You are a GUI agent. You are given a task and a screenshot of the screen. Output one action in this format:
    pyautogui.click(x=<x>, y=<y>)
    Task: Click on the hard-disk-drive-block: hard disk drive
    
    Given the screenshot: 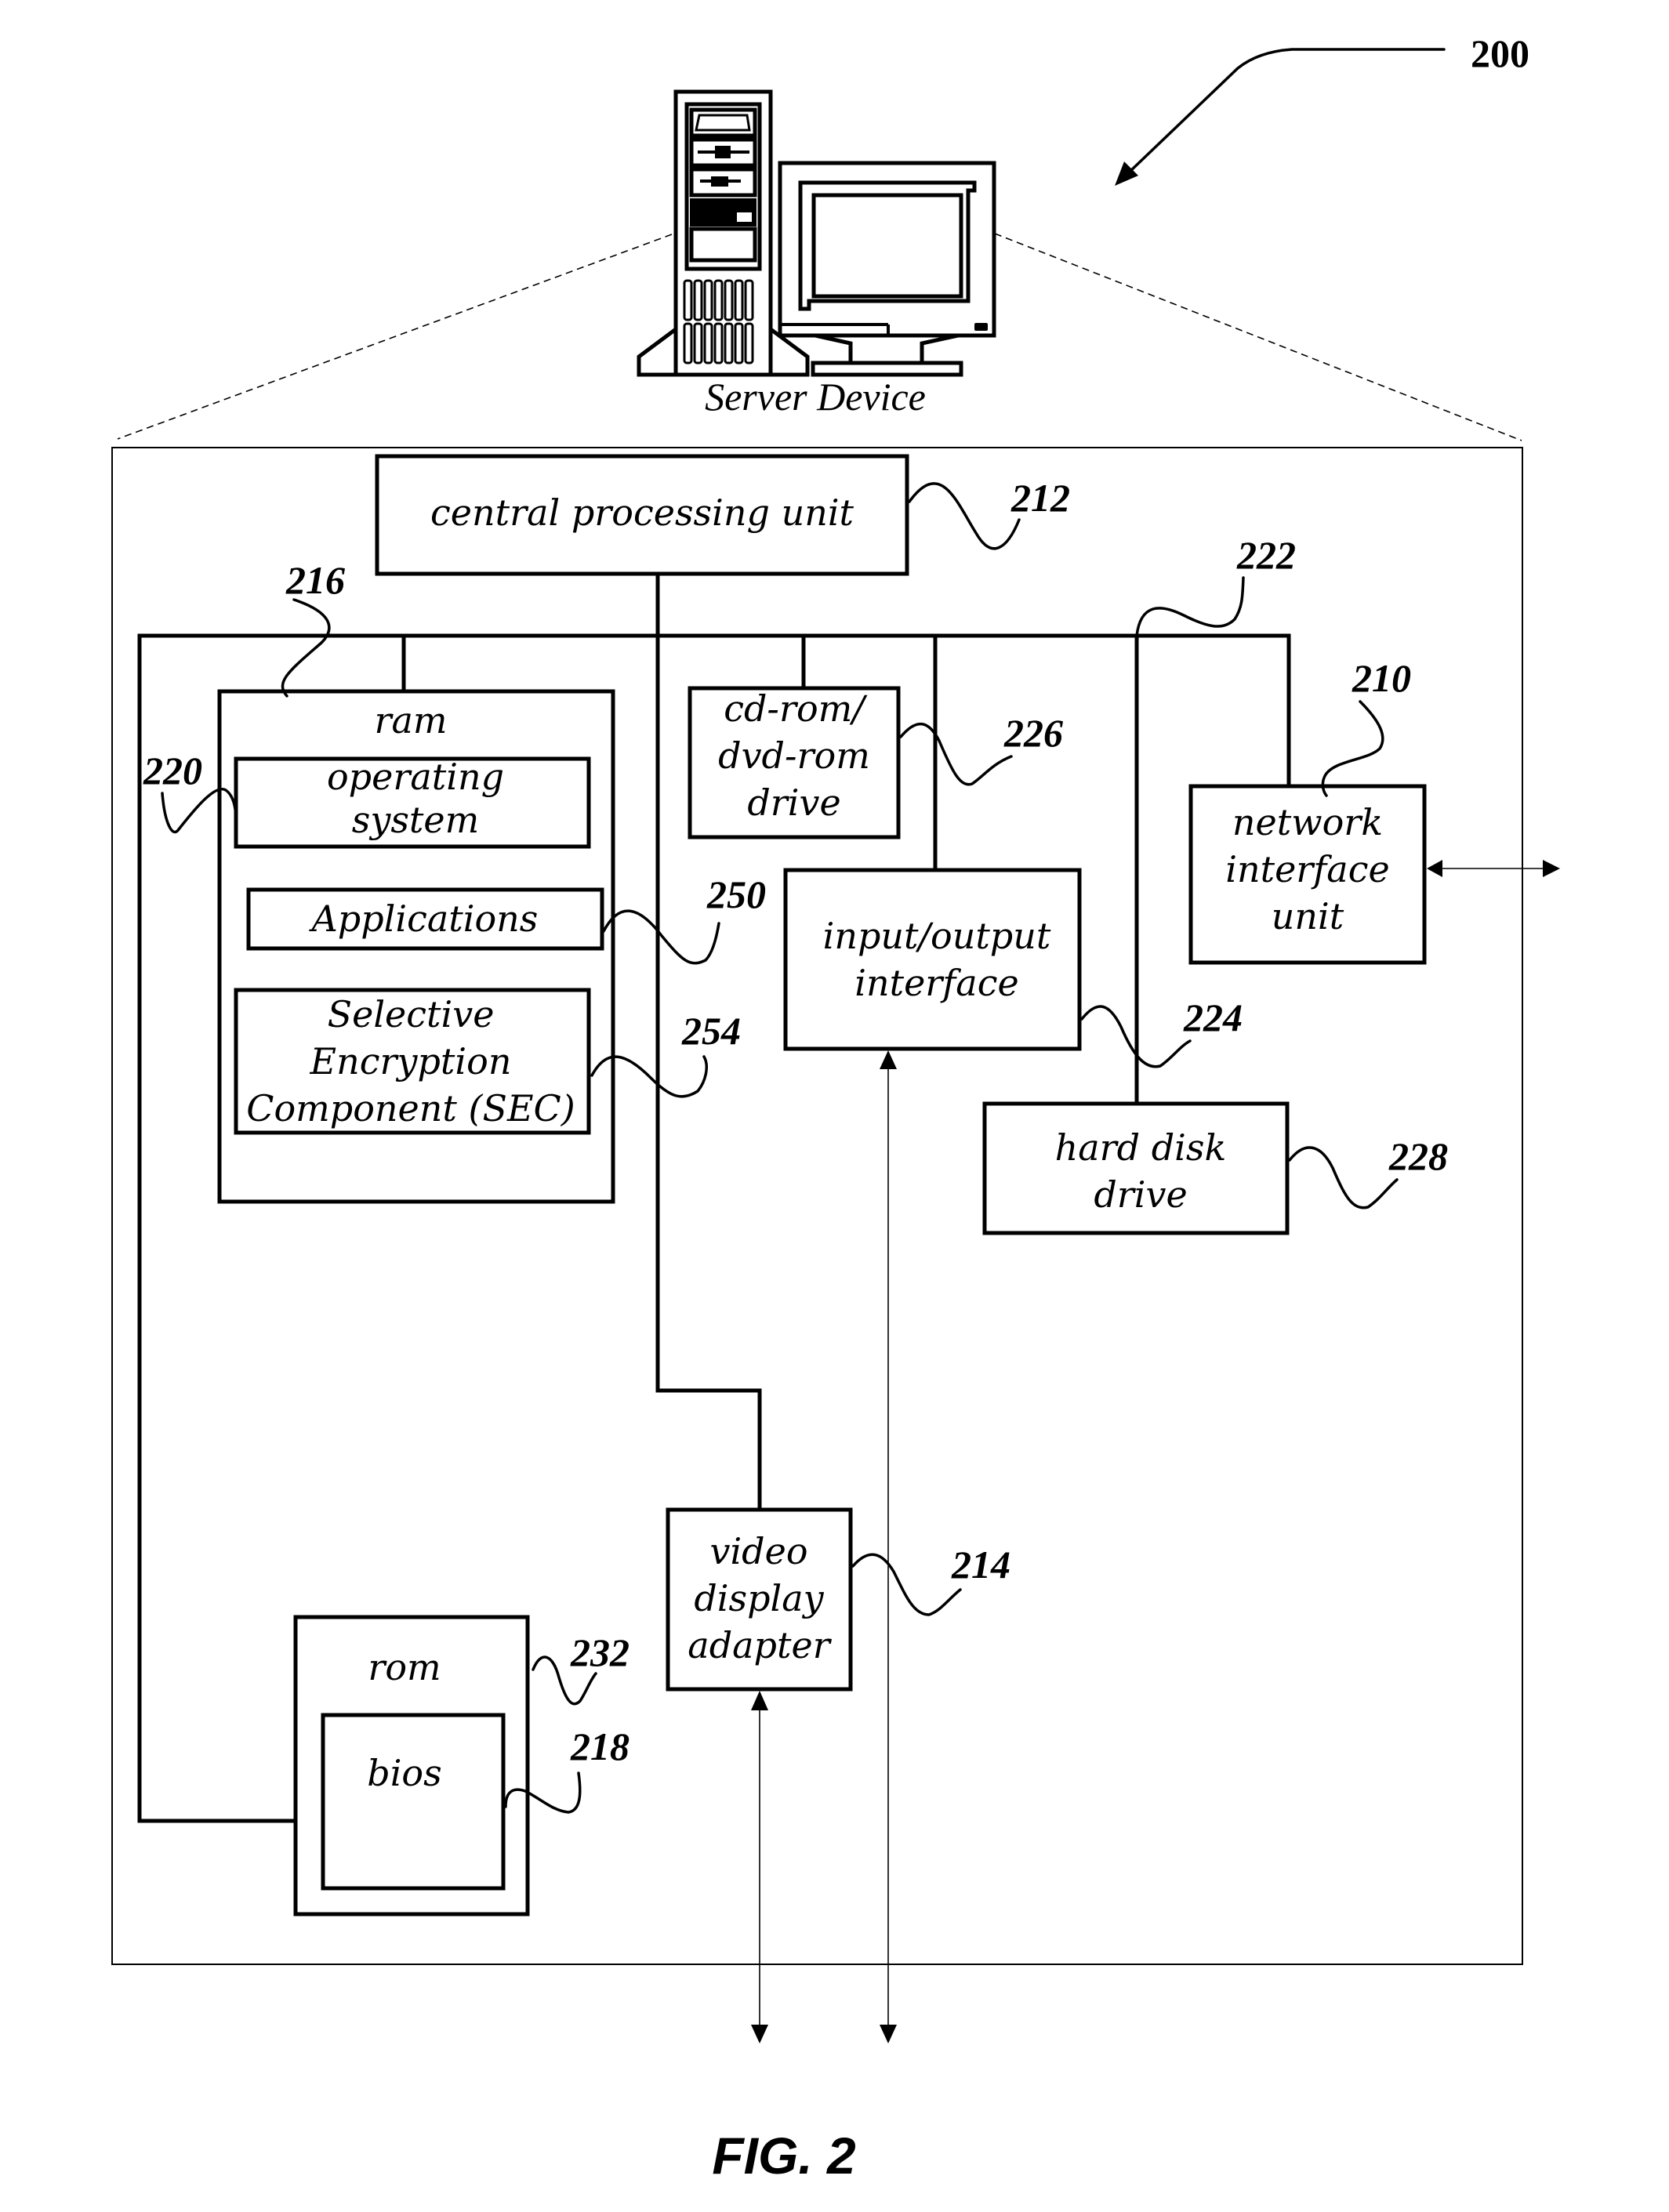 What is the action you would take?
    pyautogui.click(x=1136, y=1168)
    